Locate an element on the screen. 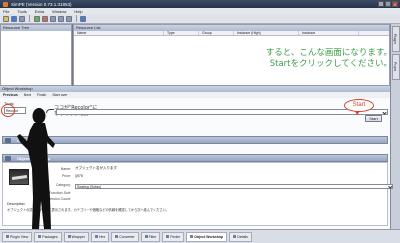 The width and height of the screenshot is (400, 243). package-dropdown is located at coordinates (222, 112).